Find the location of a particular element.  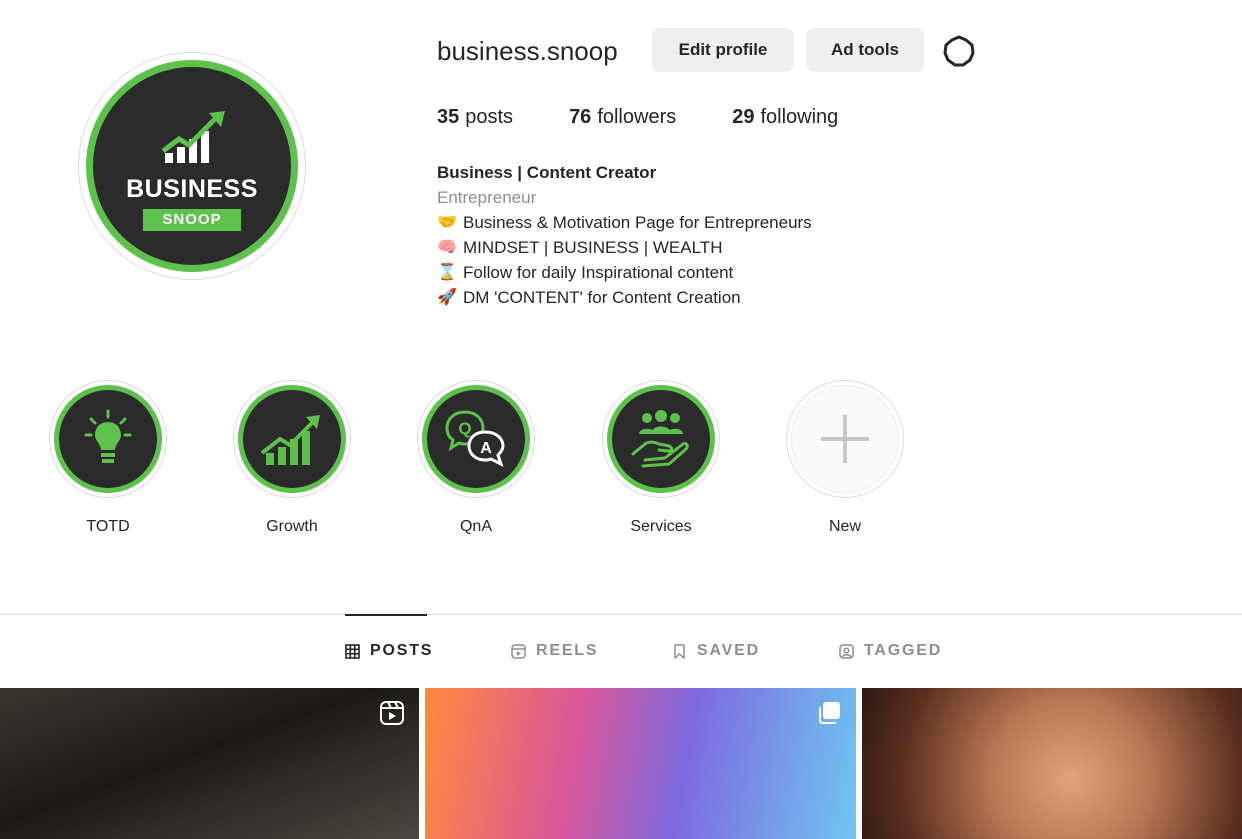

highlight-services: Services is located at coordinates (661, 458).